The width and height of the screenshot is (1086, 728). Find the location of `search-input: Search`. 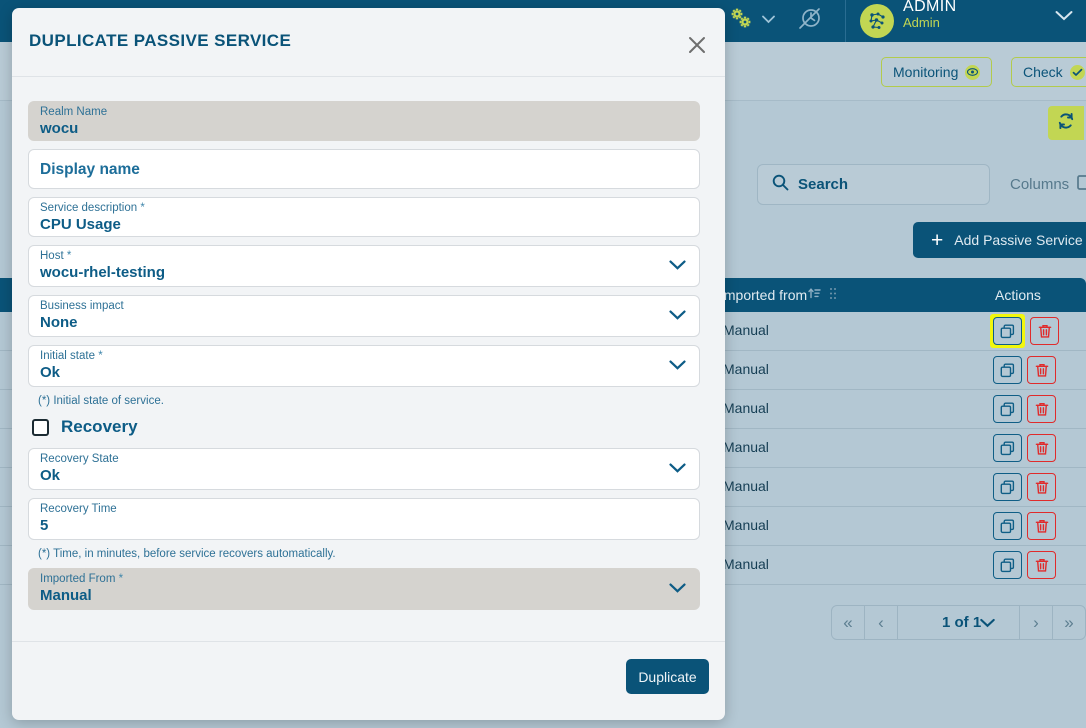

search-input: Search is located at coordinates (873, 184).